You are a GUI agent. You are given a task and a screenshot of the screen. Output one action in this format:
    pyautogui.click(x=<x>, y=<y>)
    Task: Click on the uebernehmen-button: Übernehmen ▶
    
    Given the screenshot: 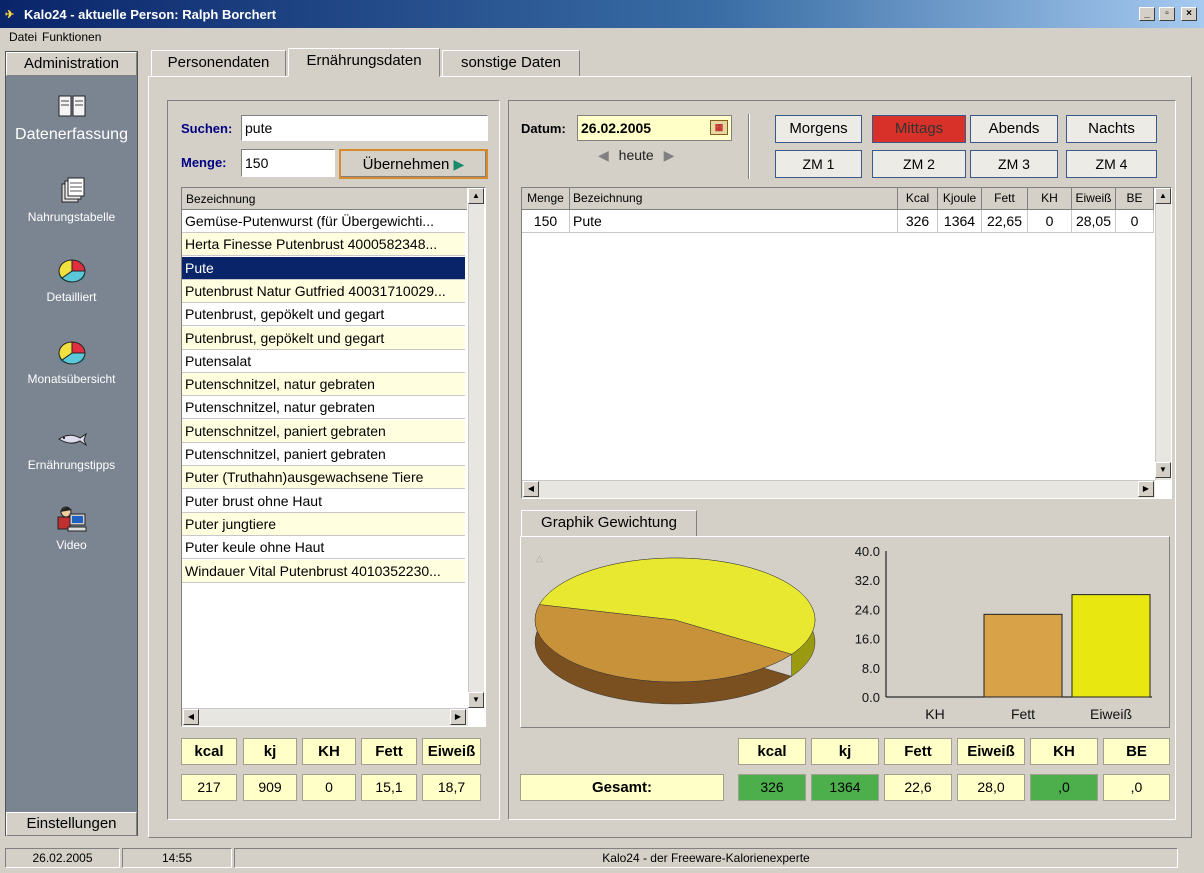 What is the action you would take?
    pyautogui.click(x=413, y=164)
    